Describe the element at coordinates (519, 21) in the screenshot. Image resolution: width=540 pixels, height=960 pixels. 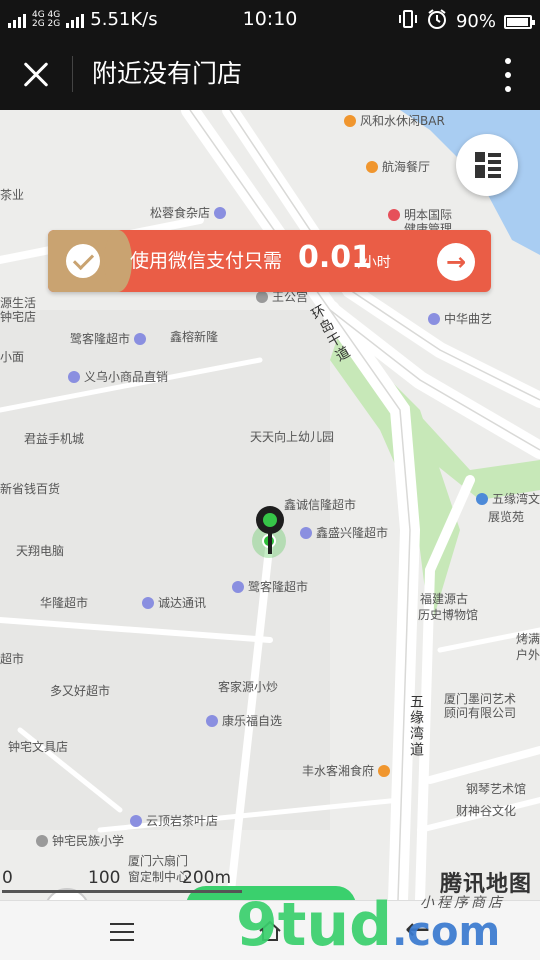
I see `battery-icon` at that location.